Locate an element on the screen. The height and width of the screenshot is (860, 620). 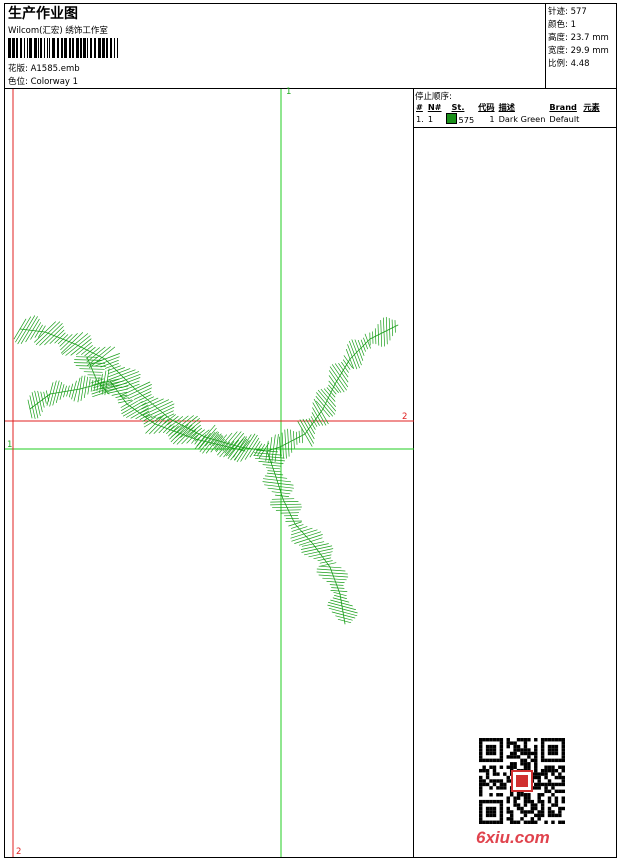
design-file-label: 花版: is located at coordinates (18, 69).